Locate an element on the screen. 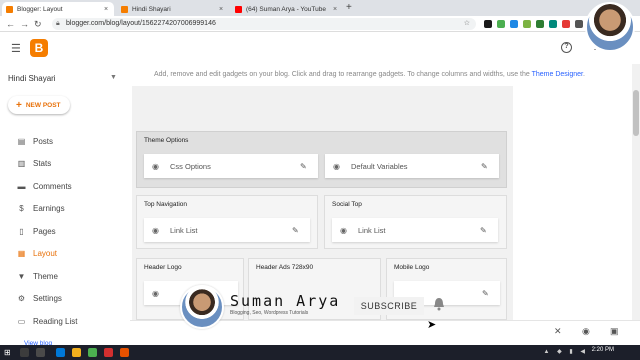 This screenshot has width=640, height=360. sidebar-item-label: Settings is located at coordinates (47, 298).